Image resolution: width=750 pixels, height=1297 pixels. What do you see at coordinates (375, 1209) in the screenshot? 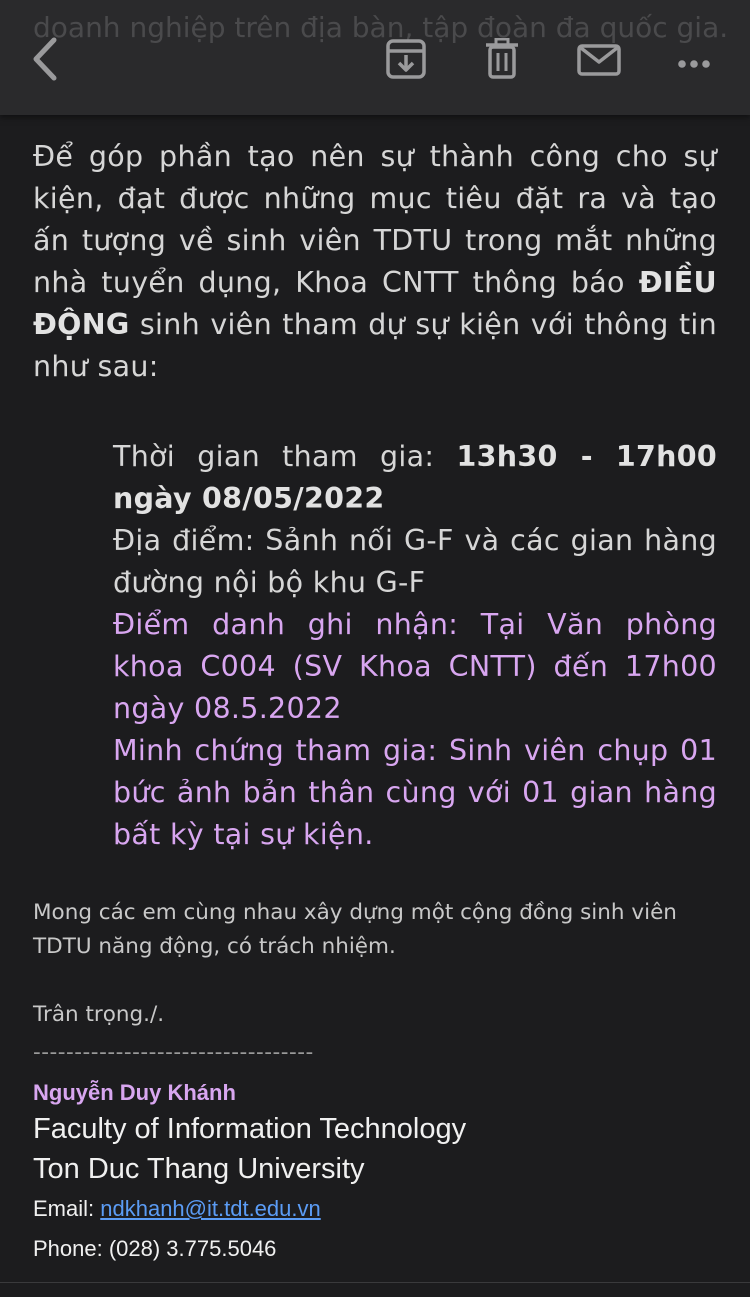
I see `signature-email-row: Email: ndkhanh@it.tdt.edu.vn` at bounding box center [375, 1209].